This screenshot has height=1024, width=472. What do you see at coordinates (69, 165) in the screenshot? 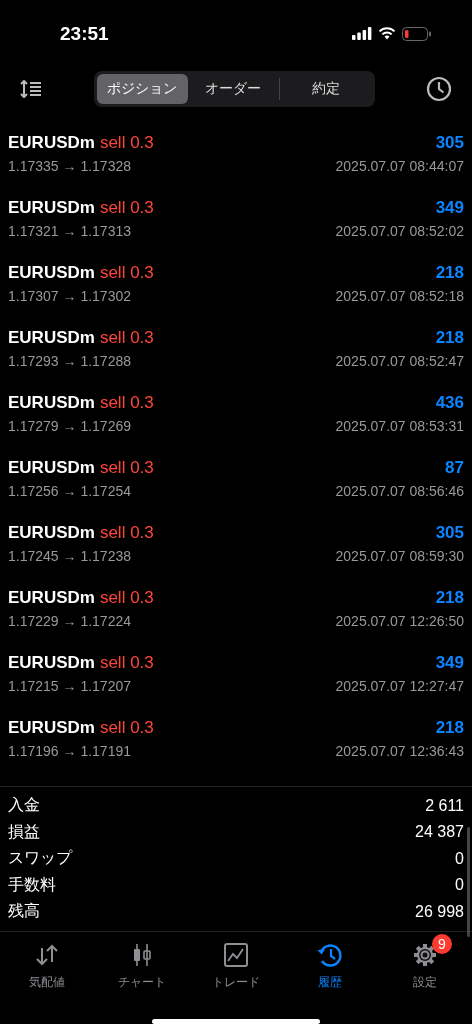
I see `deal-prices: 1.17335 → 1.17328` at bounding box center [69, 165].